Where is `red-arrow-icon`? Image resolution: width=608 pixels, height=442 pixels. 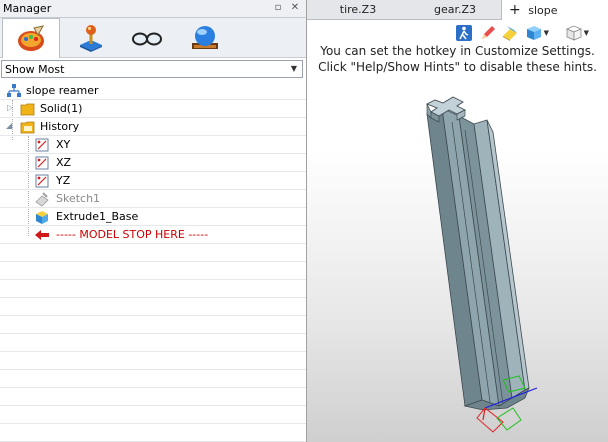 red-arrow-icon is located at coordinates (42, 235).